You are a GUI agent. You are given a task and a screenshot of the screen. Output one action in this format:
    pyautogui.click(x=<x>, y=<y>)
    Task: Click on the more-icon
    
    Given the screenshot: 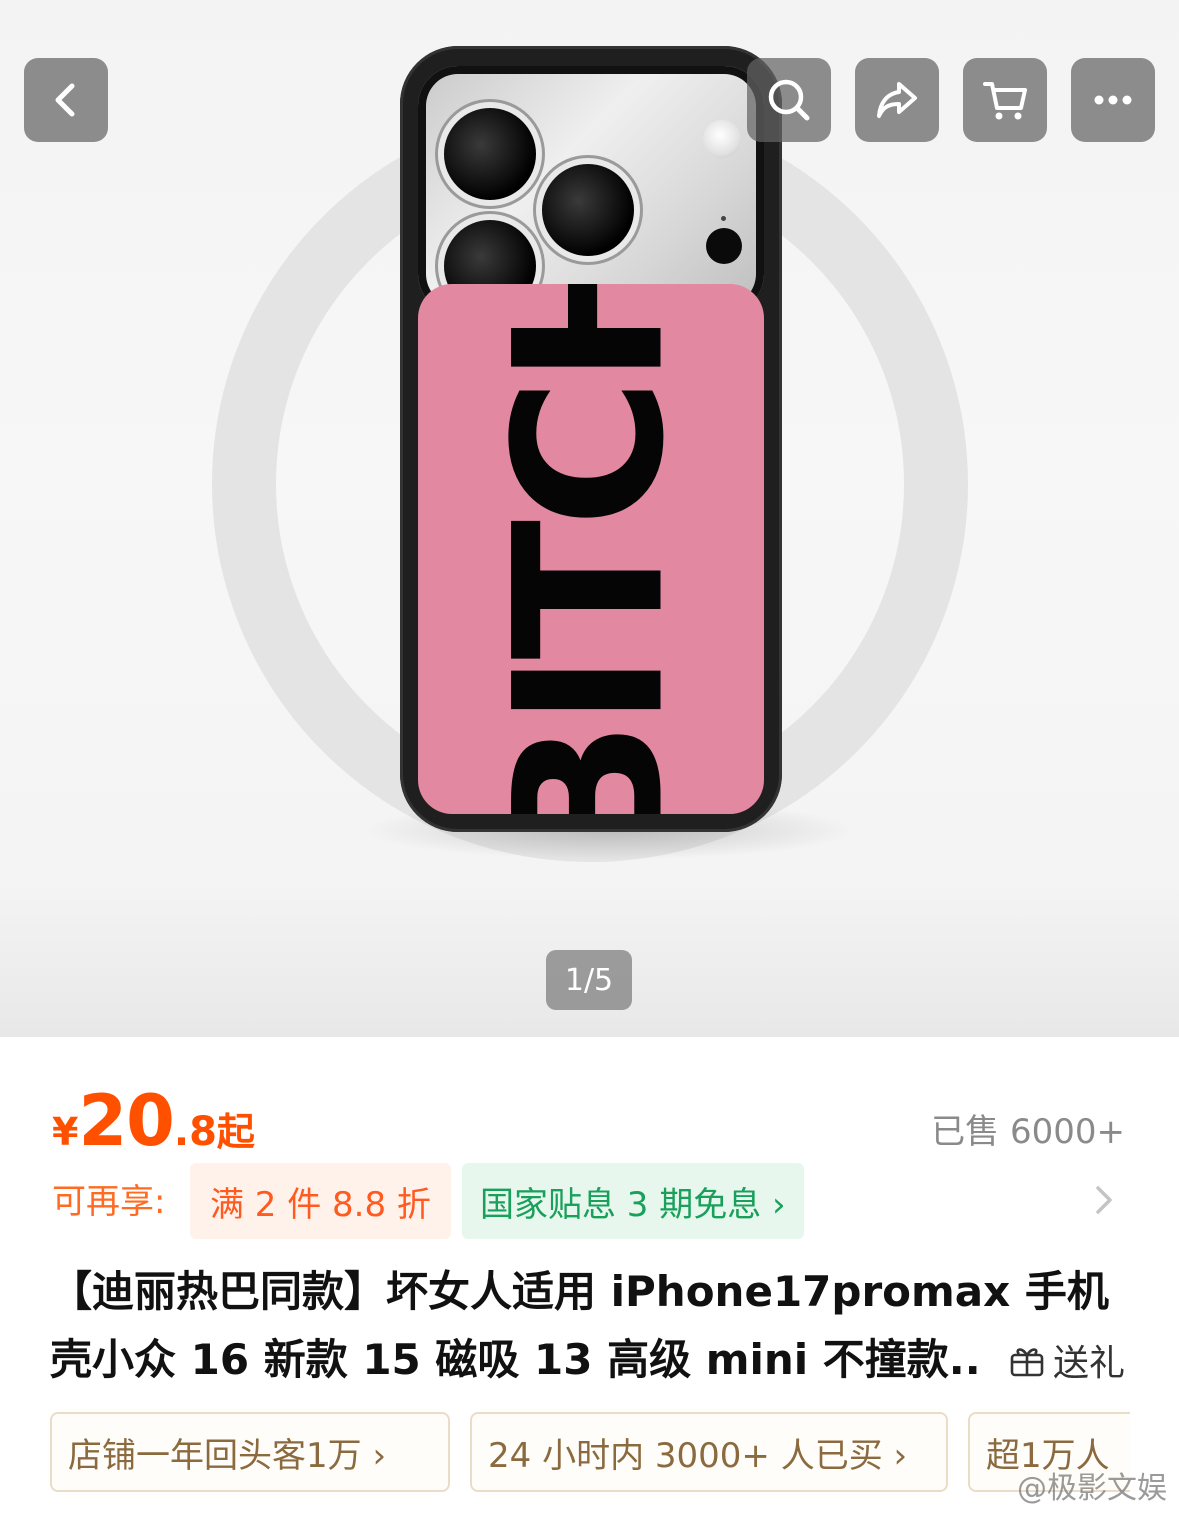 What is the action you would take?
    pyautogui.click(x=1113, y=100)
    